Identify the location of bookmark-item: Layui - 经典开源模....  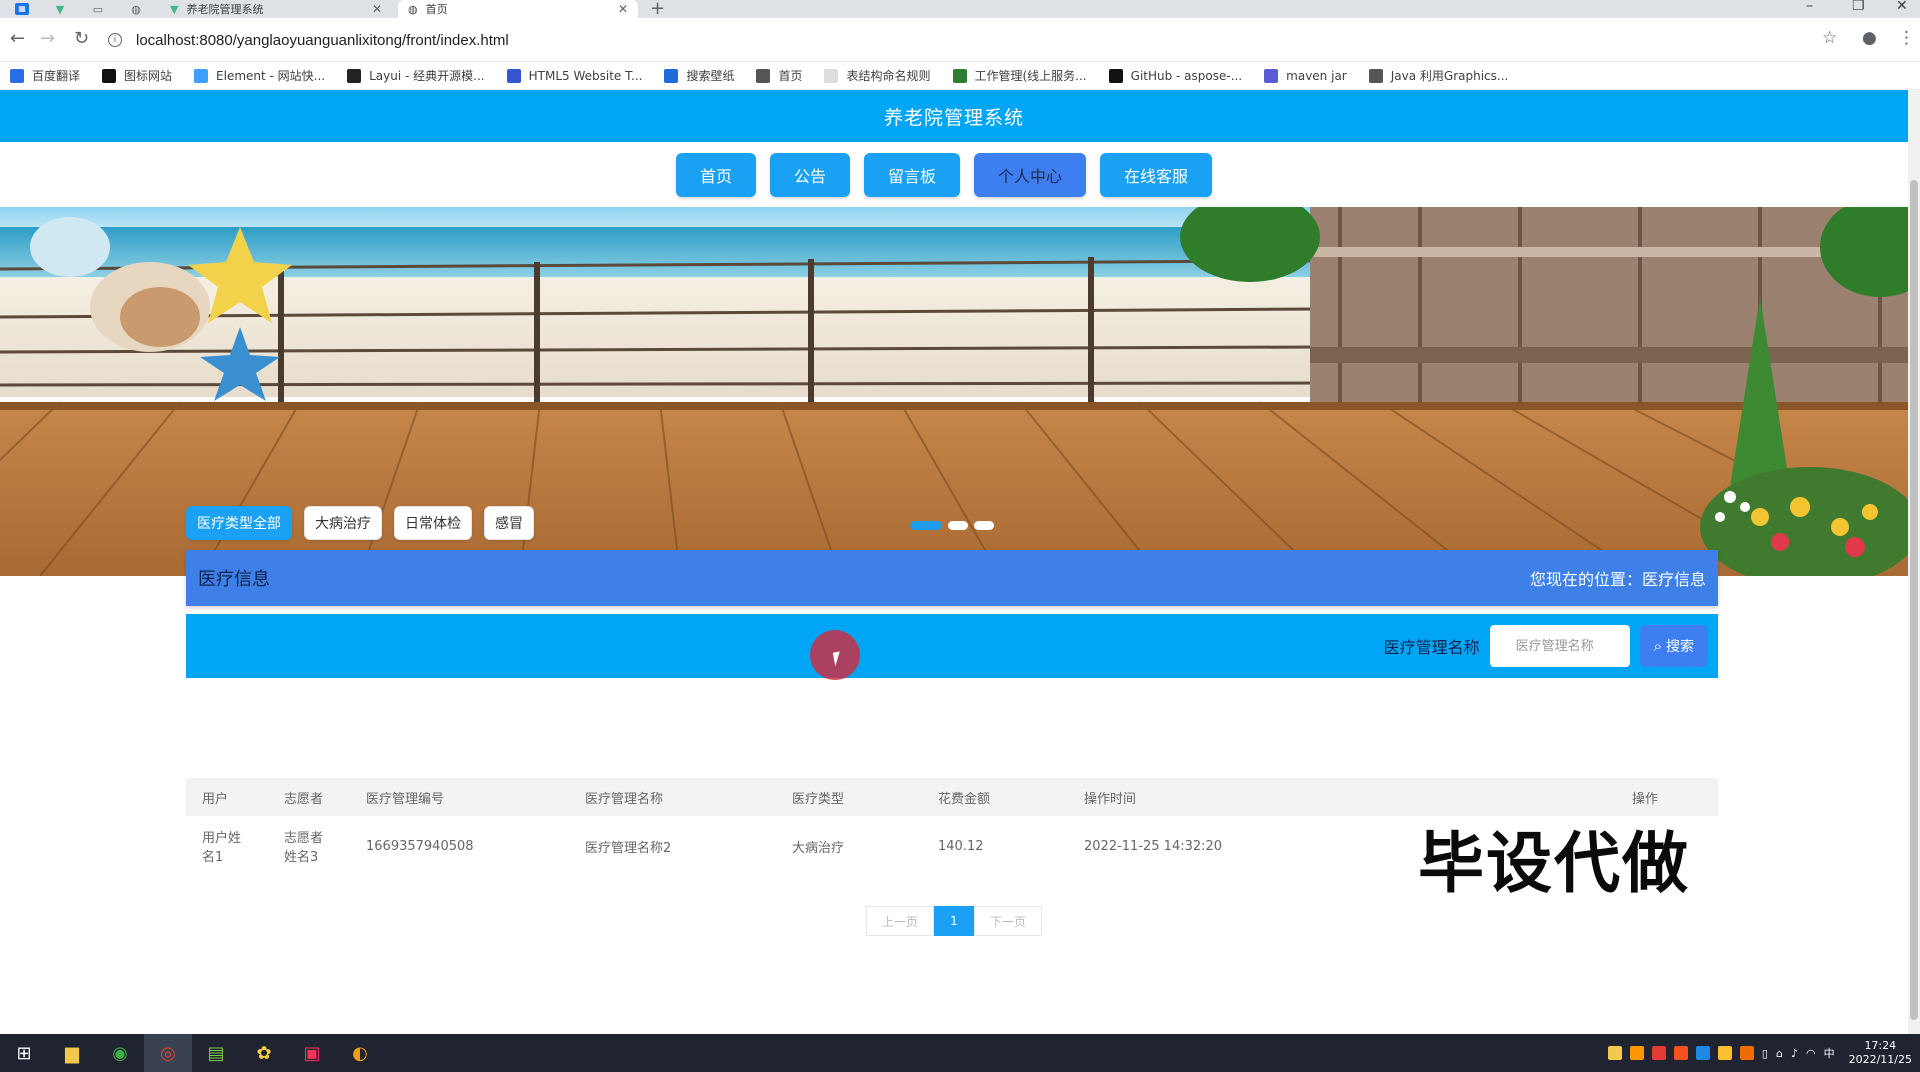
(416, 75).